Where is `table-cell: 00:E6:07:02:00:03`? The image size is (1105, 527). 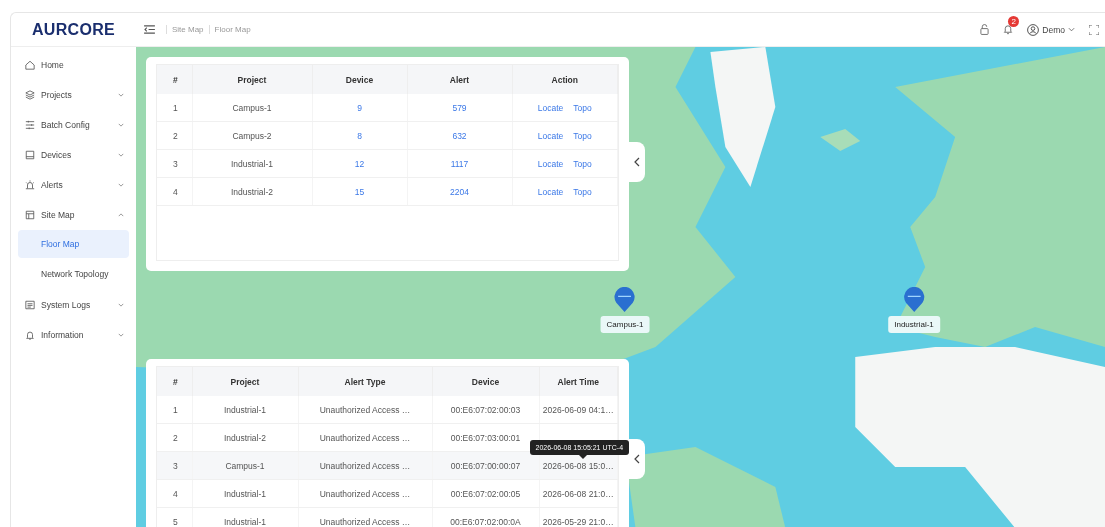 table-cell: 00:E6:07:02:00:03 is located at coordinates (485, 410).